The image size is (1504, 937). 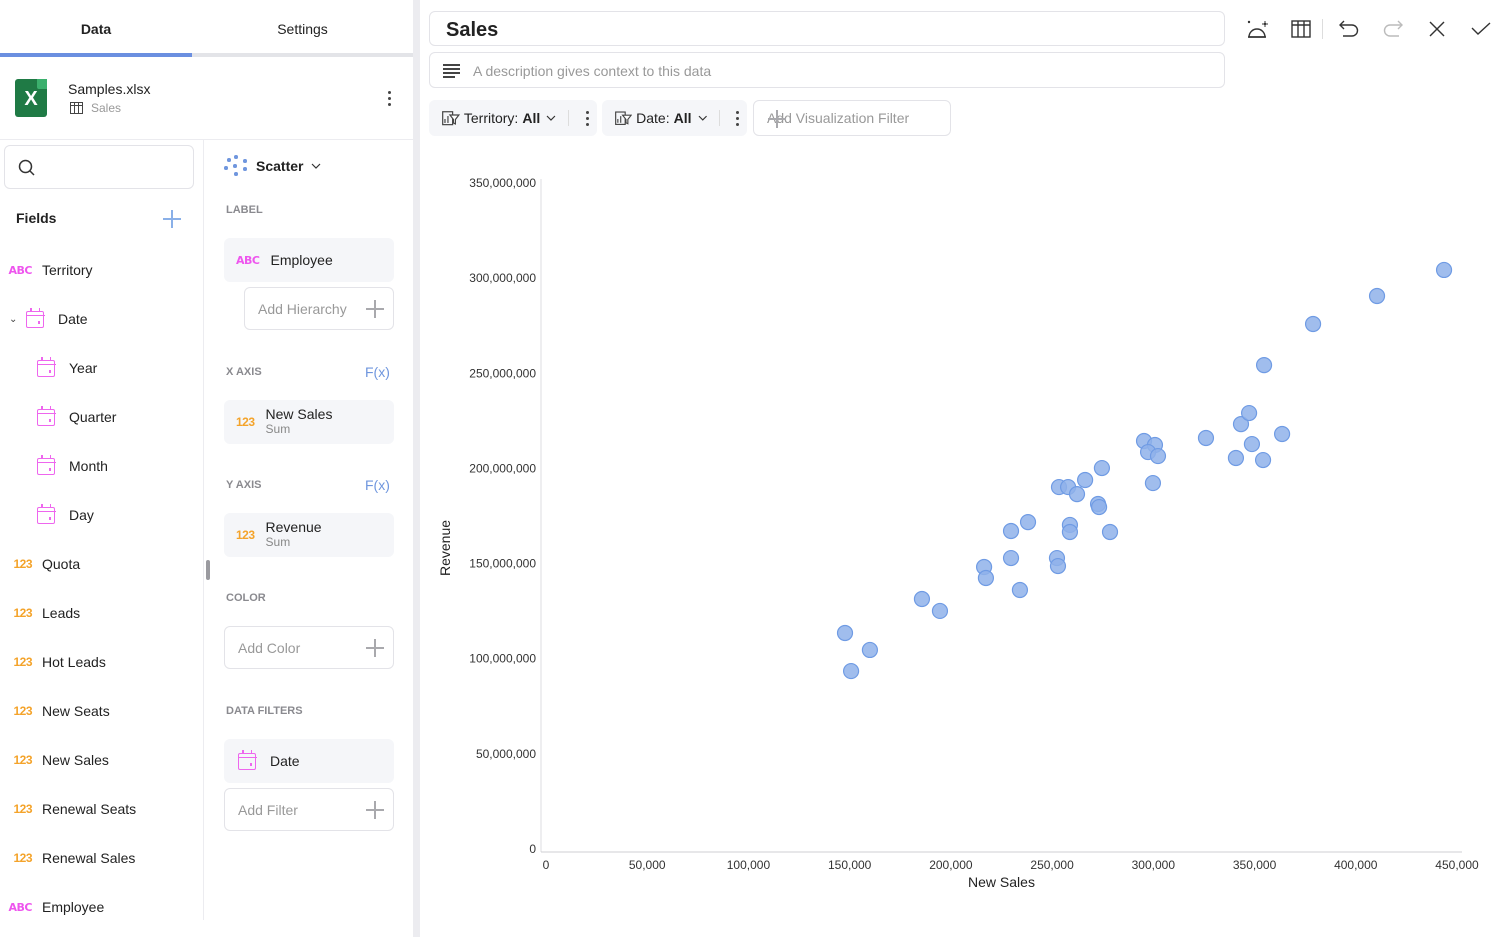 I want to click on theme-button, so click(x=1257, y=29).